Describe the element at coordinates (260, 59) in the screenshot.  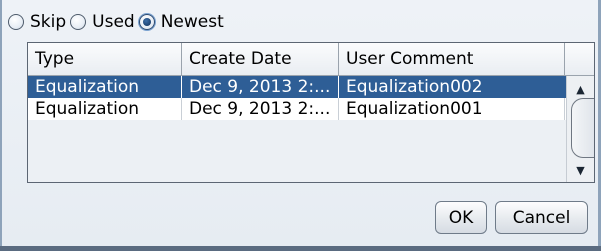
I see `column-header-create-date: Create Date` at that location.